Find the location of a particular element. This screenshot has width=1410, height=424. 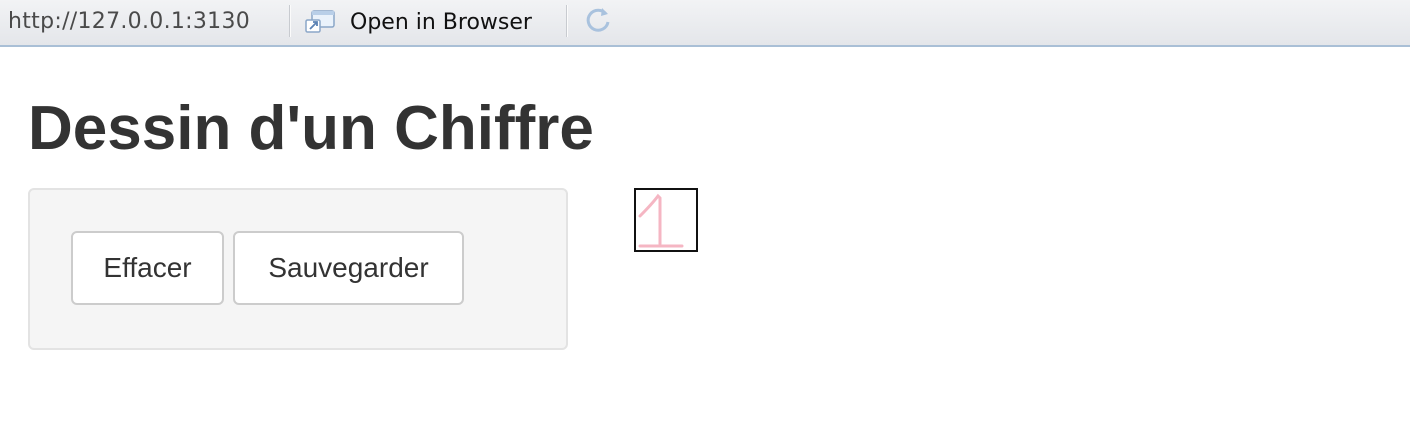

drawn-digit is located at coordinates (661, 220).